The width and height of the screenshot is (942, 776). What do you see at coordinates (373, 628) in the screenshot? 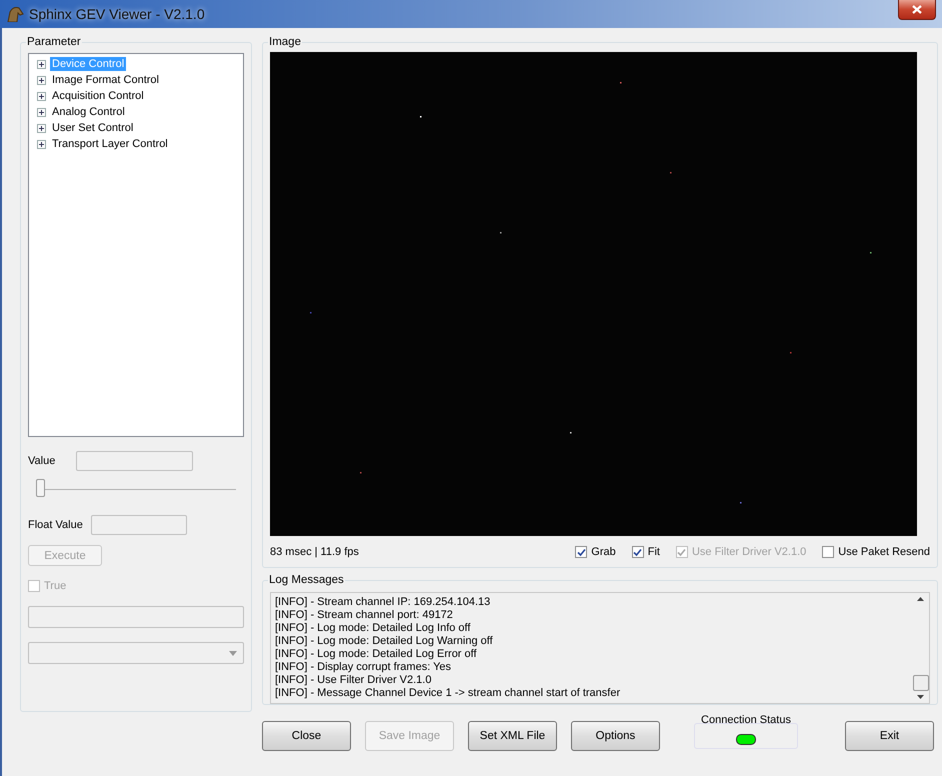
I see `log-message: [INFO] - Log mode: Detailed Log Info off` at bounding box center [373, 628].